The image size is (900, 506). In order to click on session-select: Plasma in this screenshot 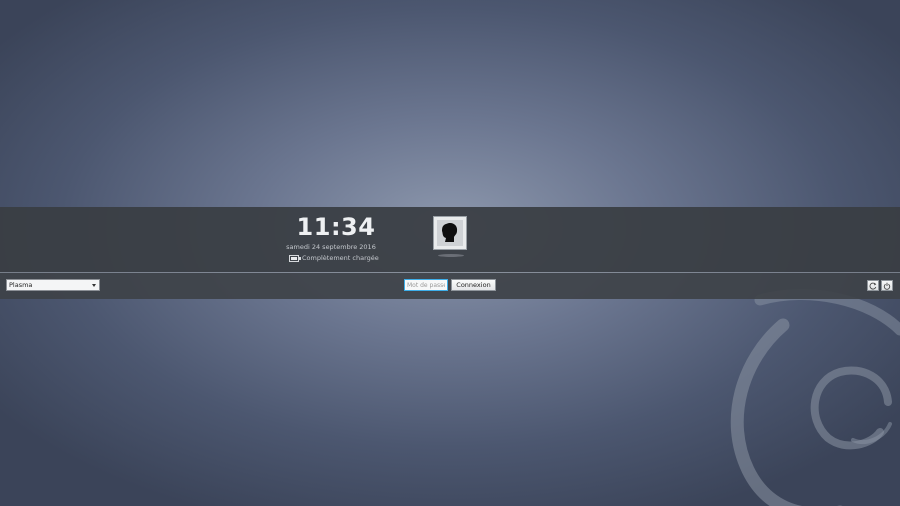, I will do `click(53, 285)`.